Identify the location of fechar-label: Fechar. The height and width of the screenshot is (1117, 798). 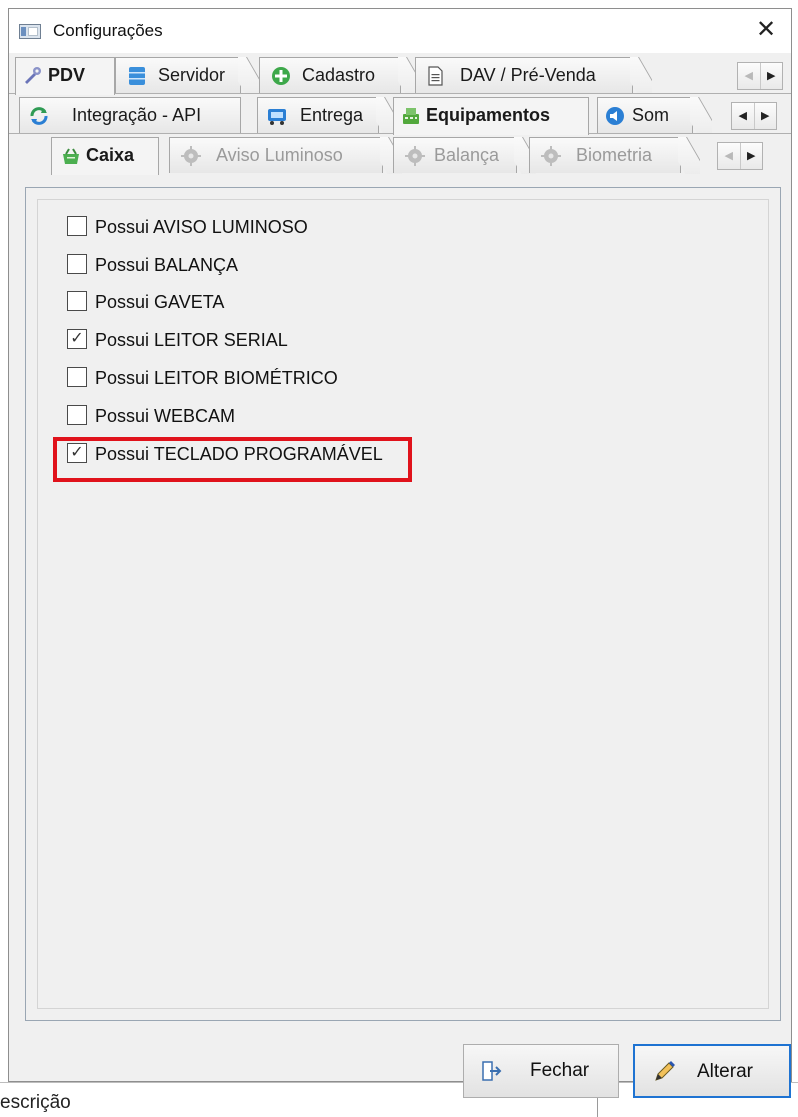
(560, 1070).